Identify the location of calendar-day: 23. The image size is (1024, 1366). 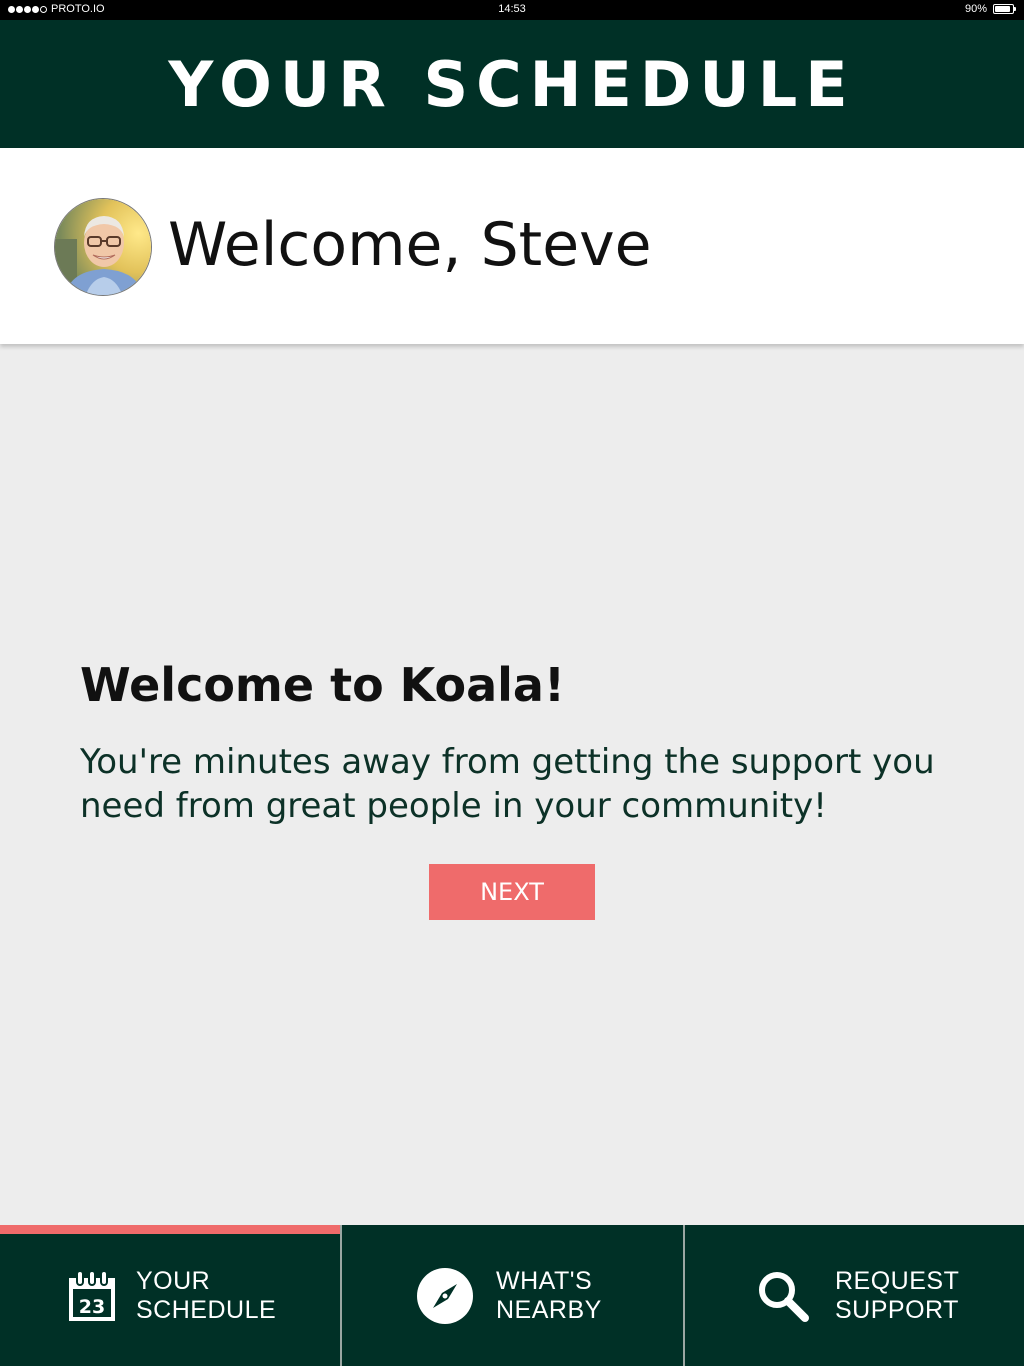
(92, 1307).